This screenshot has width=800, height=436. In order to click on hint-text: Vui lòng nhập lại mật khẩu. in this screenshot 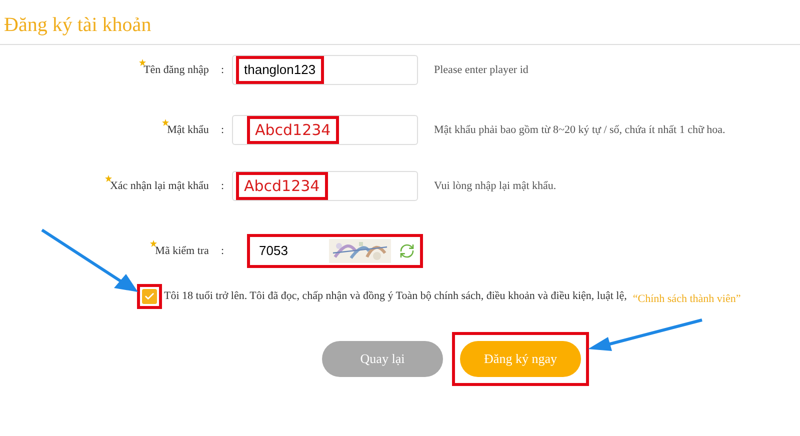, I will do `click(495, 186)`.